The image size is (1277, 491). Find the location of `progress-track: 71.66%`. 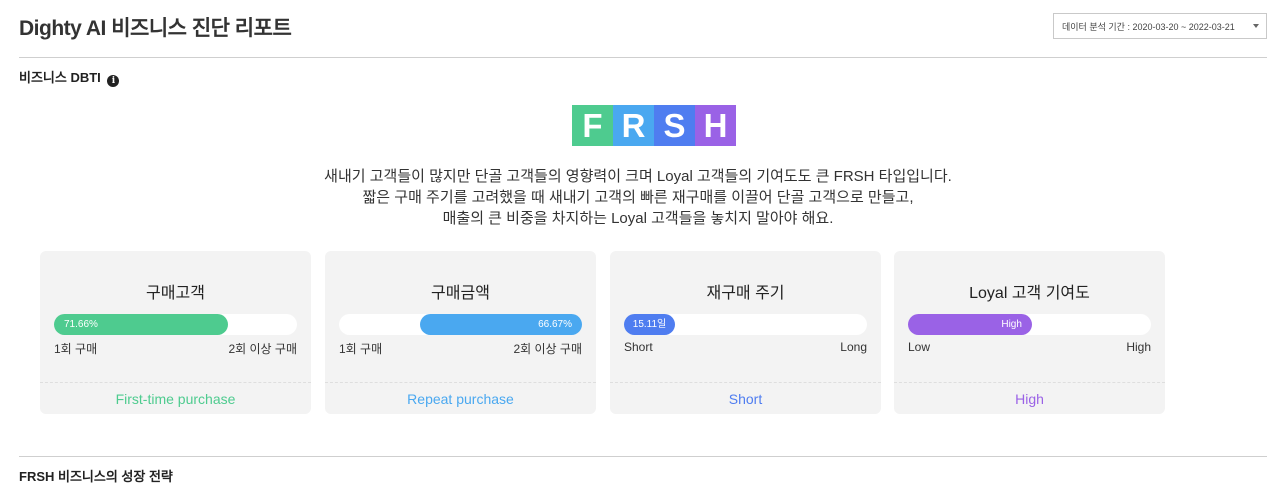

progress-track: 71.66% is located at coordinates (175, 324).